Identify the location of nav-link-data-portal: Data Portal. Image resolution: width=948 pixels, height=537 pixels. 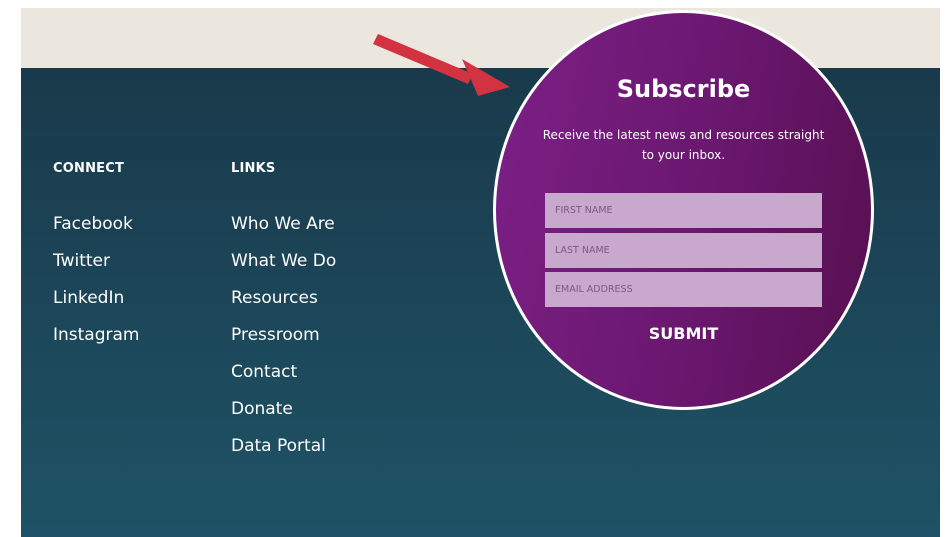
(283, 453).